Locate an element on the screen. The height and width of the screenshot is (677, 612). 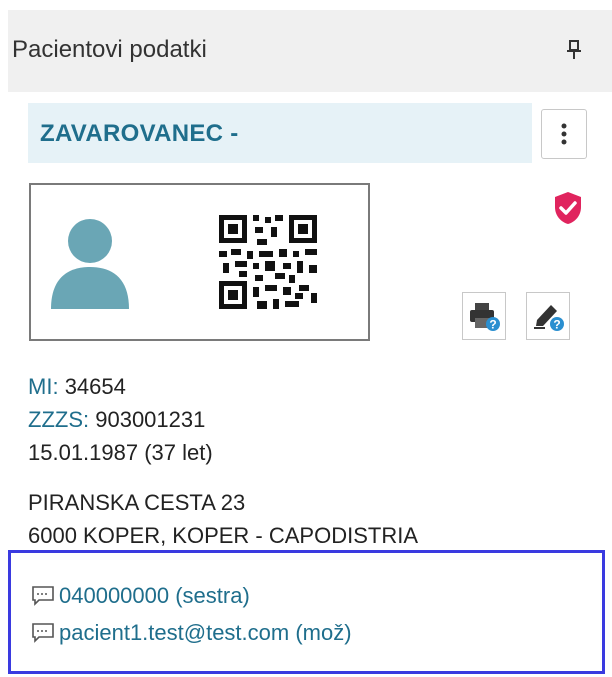
address-line-1: PIRANSKA CESTA 23 is located at coordinates (137, 502).